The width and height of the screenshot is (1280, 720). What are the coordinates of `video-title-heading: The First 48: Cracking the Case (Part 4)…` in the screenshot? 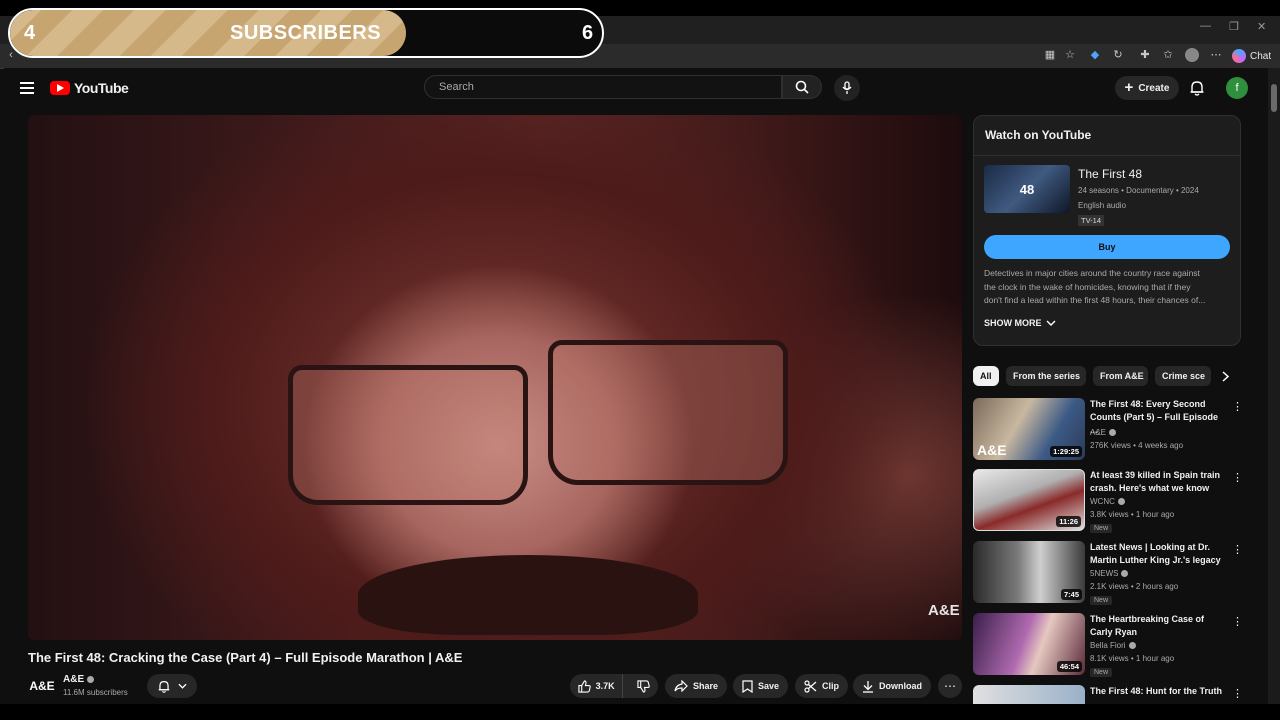 It's located at (245, 657).